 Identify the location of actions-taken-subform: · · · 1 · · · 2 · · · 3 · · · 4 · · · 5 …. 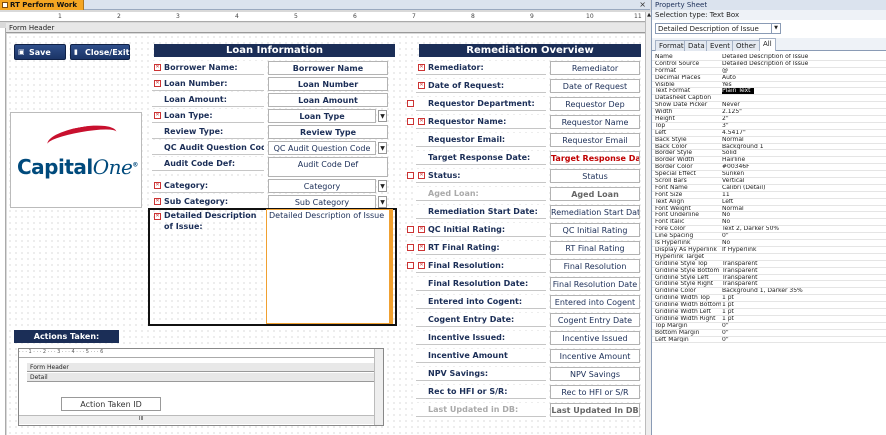
(201, 387).